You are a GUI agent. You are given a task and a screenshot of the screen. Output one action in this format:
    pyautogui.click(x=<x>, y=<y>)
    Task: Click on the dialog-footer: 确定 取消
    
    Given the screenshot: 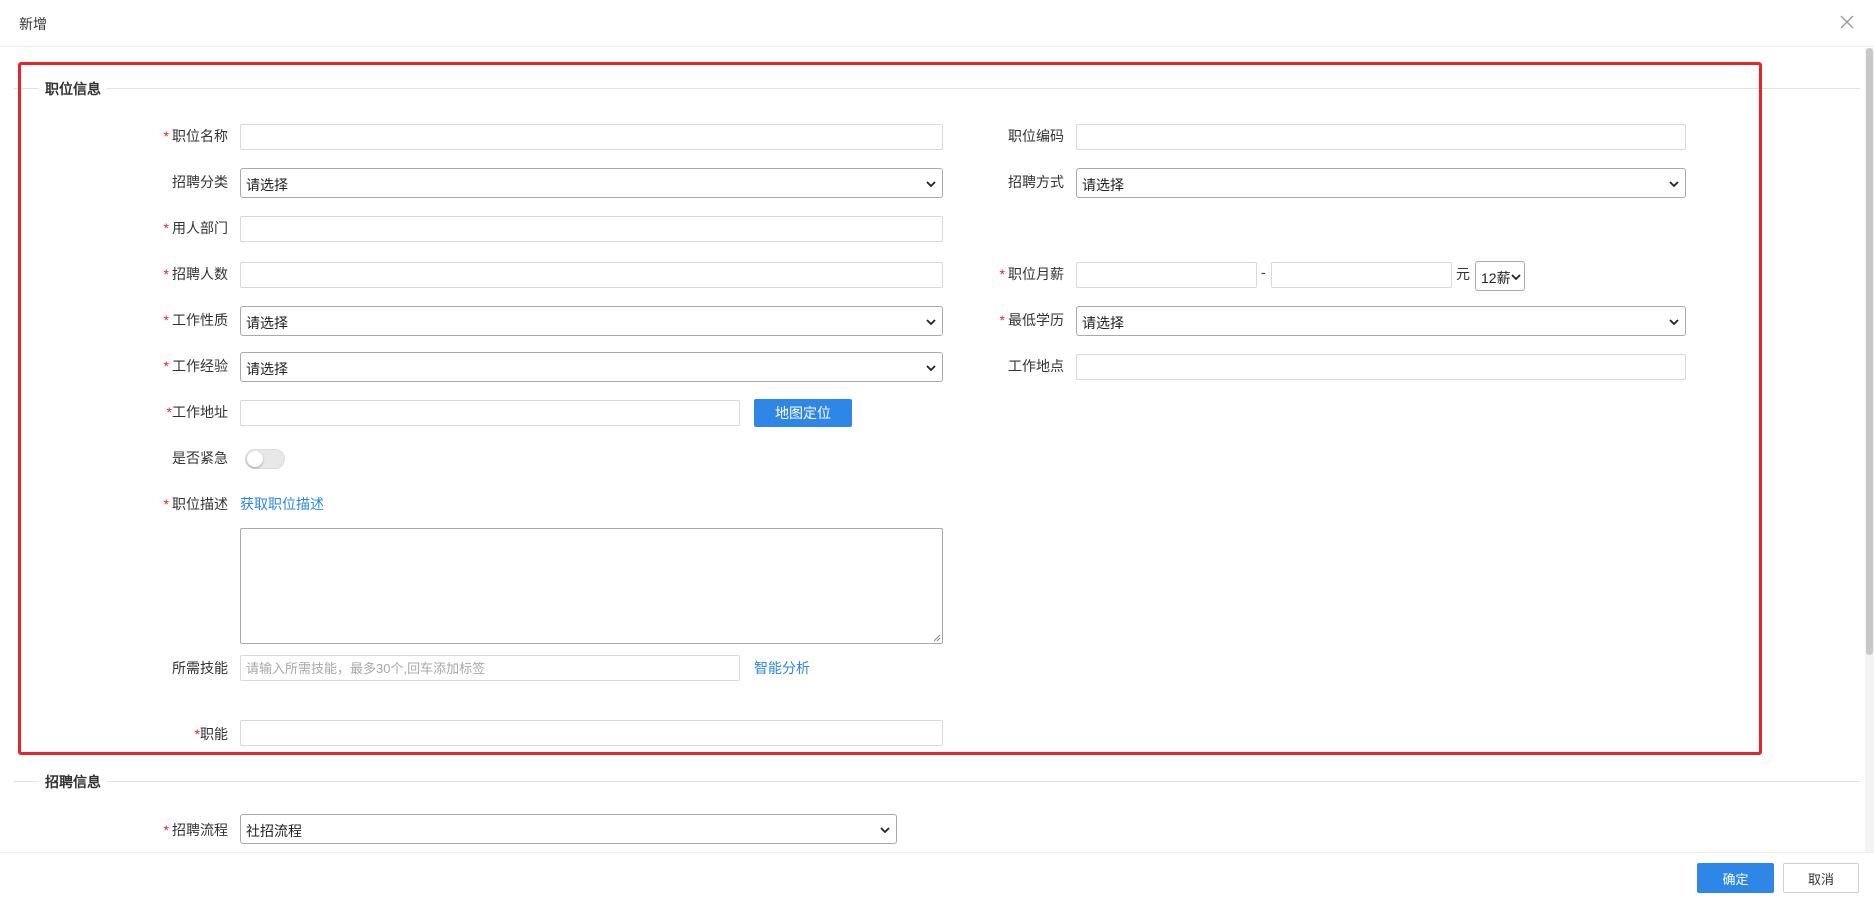 What is the action you would take?
    pyautogui.click(x=937, y=876)
    